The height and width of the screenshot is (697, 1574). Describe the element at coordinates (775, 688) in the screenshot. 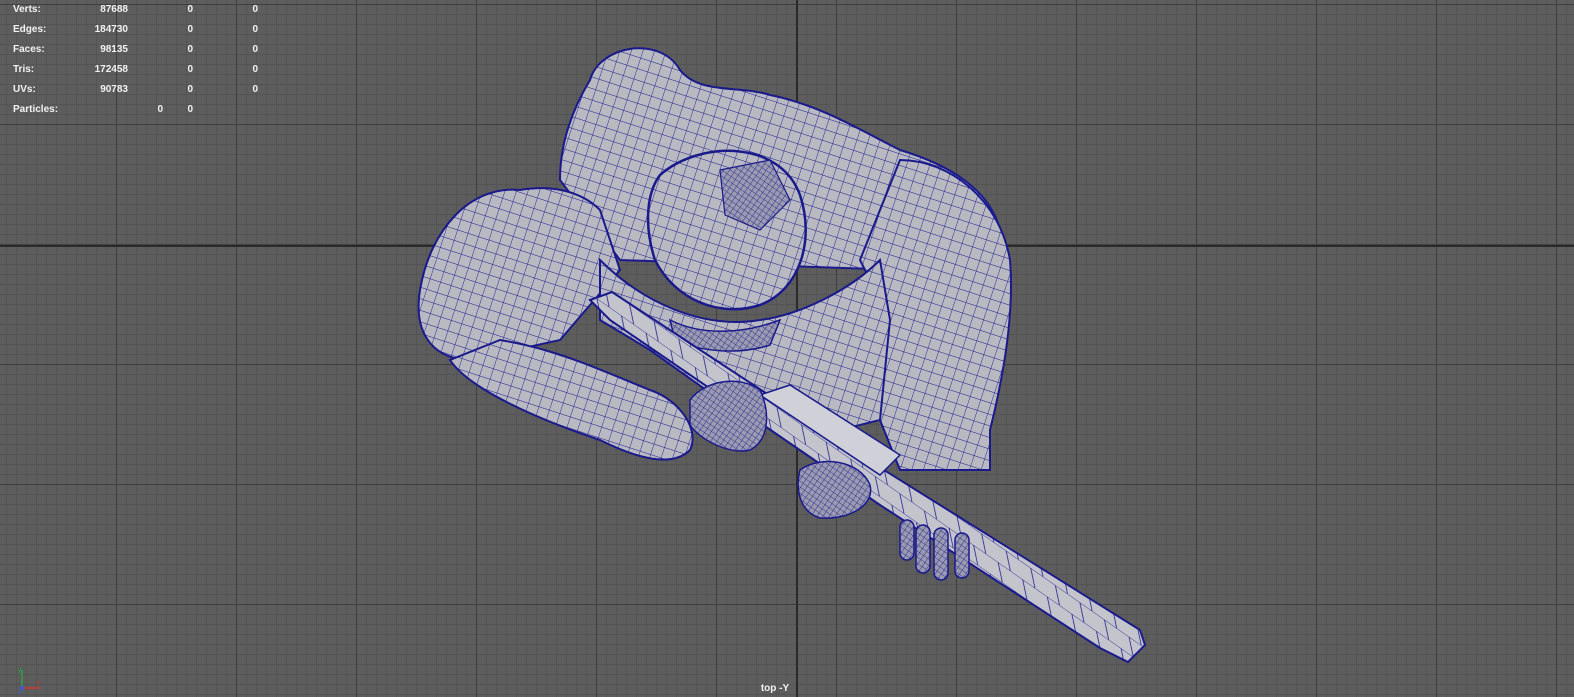

I see `camera-name-text: top -Y` at that location.